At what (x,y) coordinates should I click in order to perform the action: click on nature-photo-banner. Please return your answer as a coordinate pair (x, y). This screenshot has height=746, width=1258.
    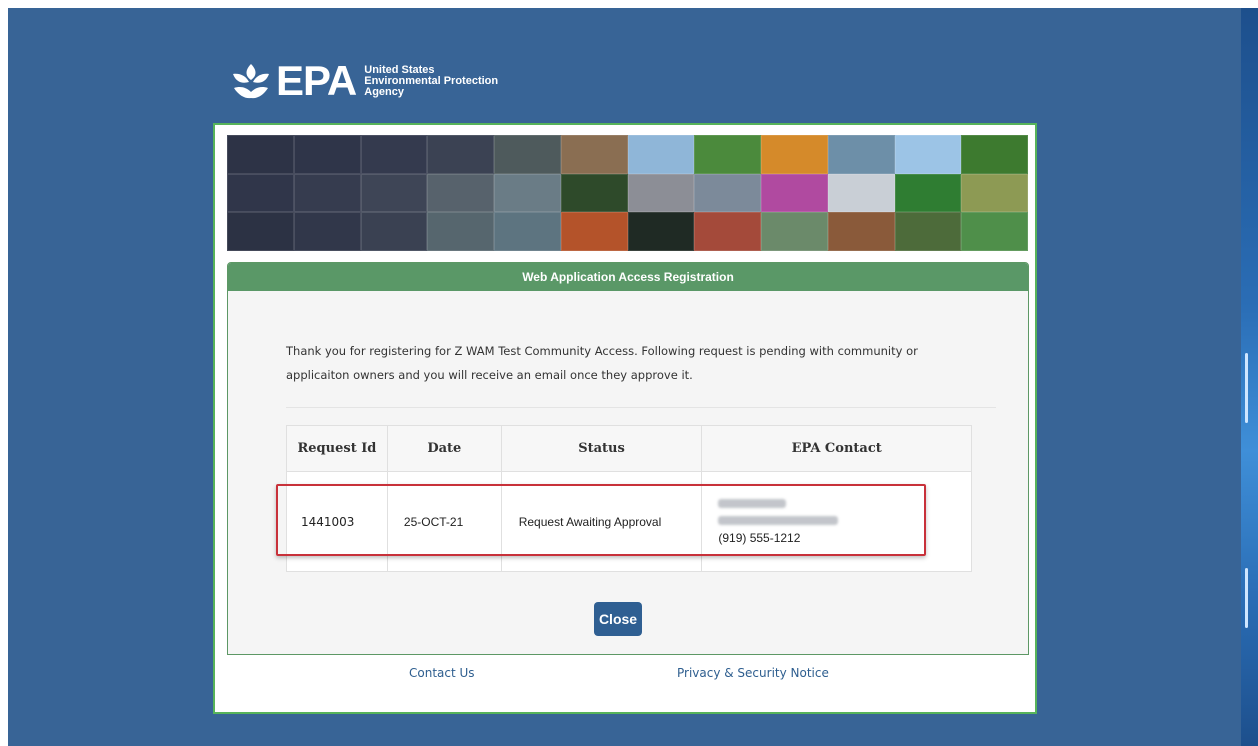
    Looking at the image, I should click on (627, 193).